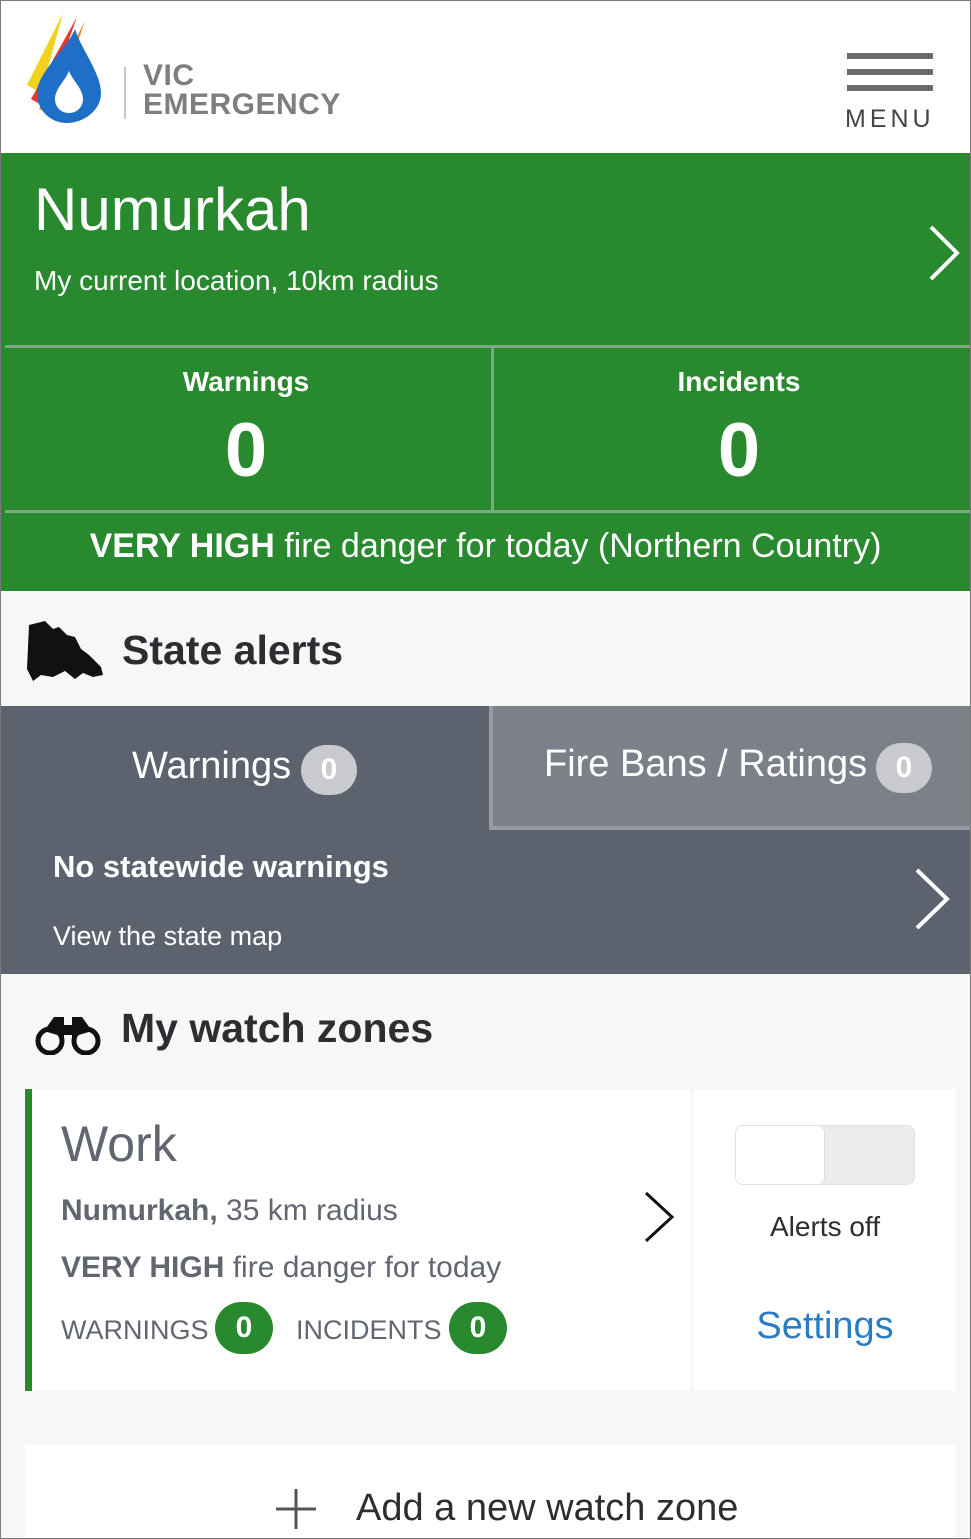  What do you see at coordinates (236, 280) in the screenshot?
I see `location-subtitle: My current location, 10km radius` at bounding box center [236, 280].